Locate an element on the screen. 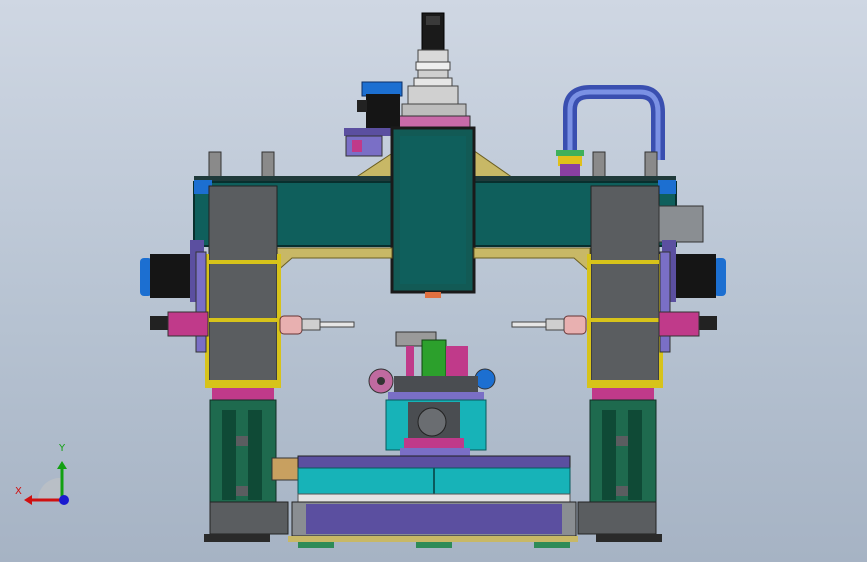  axis-x-label: X is located at coordinates (18, 491).